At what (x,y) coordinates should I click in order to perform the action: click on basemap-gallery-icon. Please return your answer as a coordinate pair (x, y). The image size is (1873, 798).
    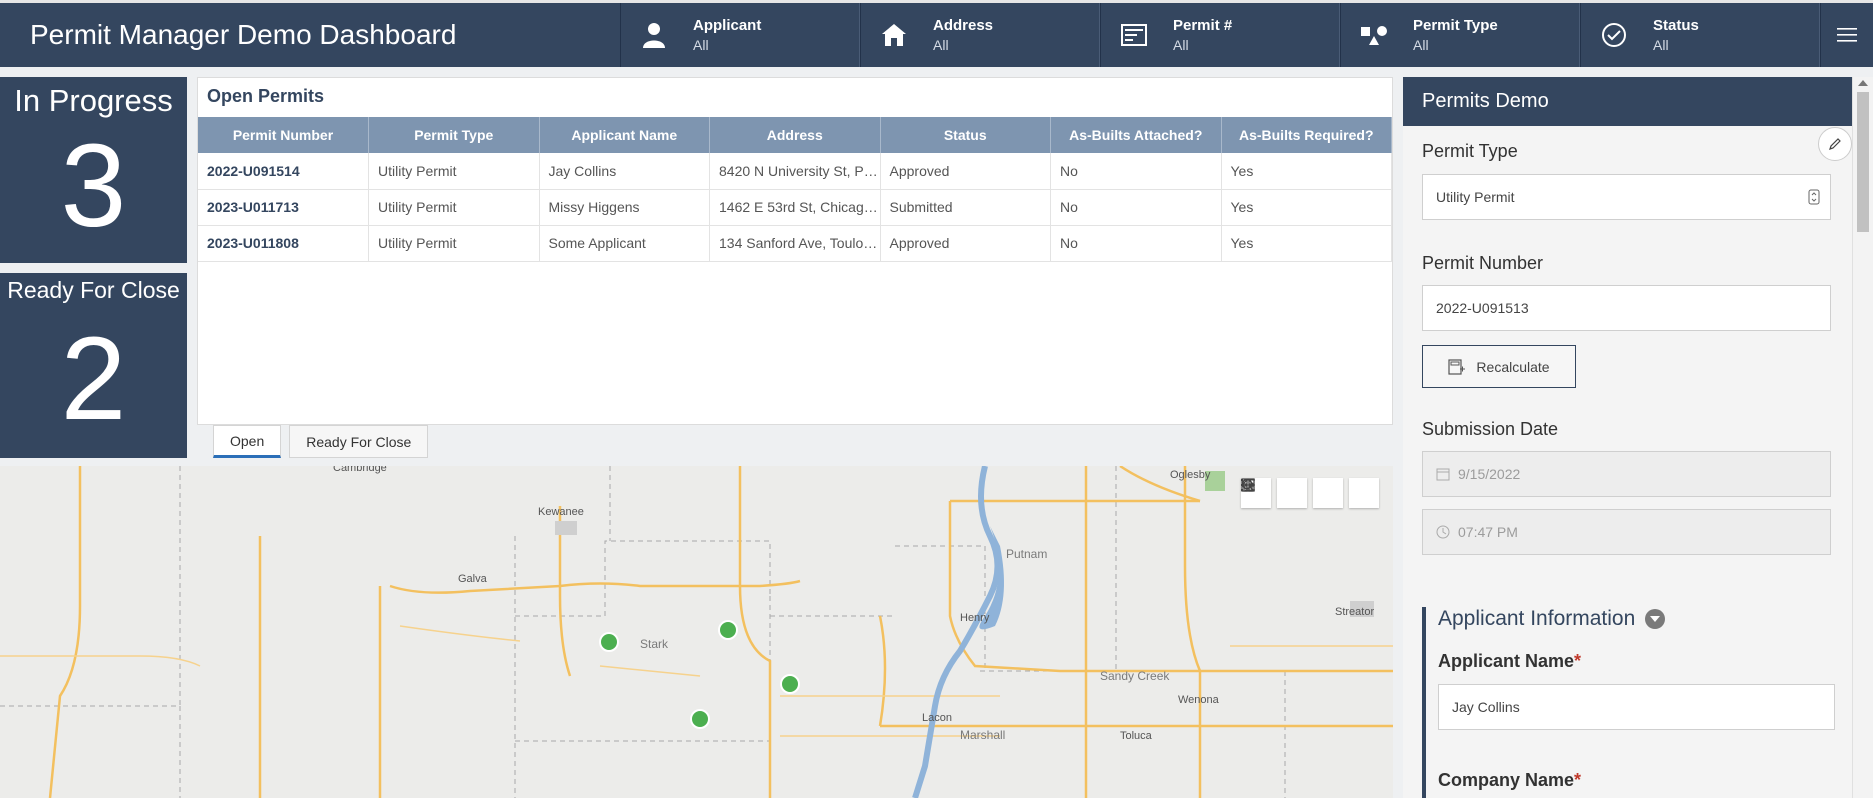
    Looking at the image, I should click on (1248, 485).